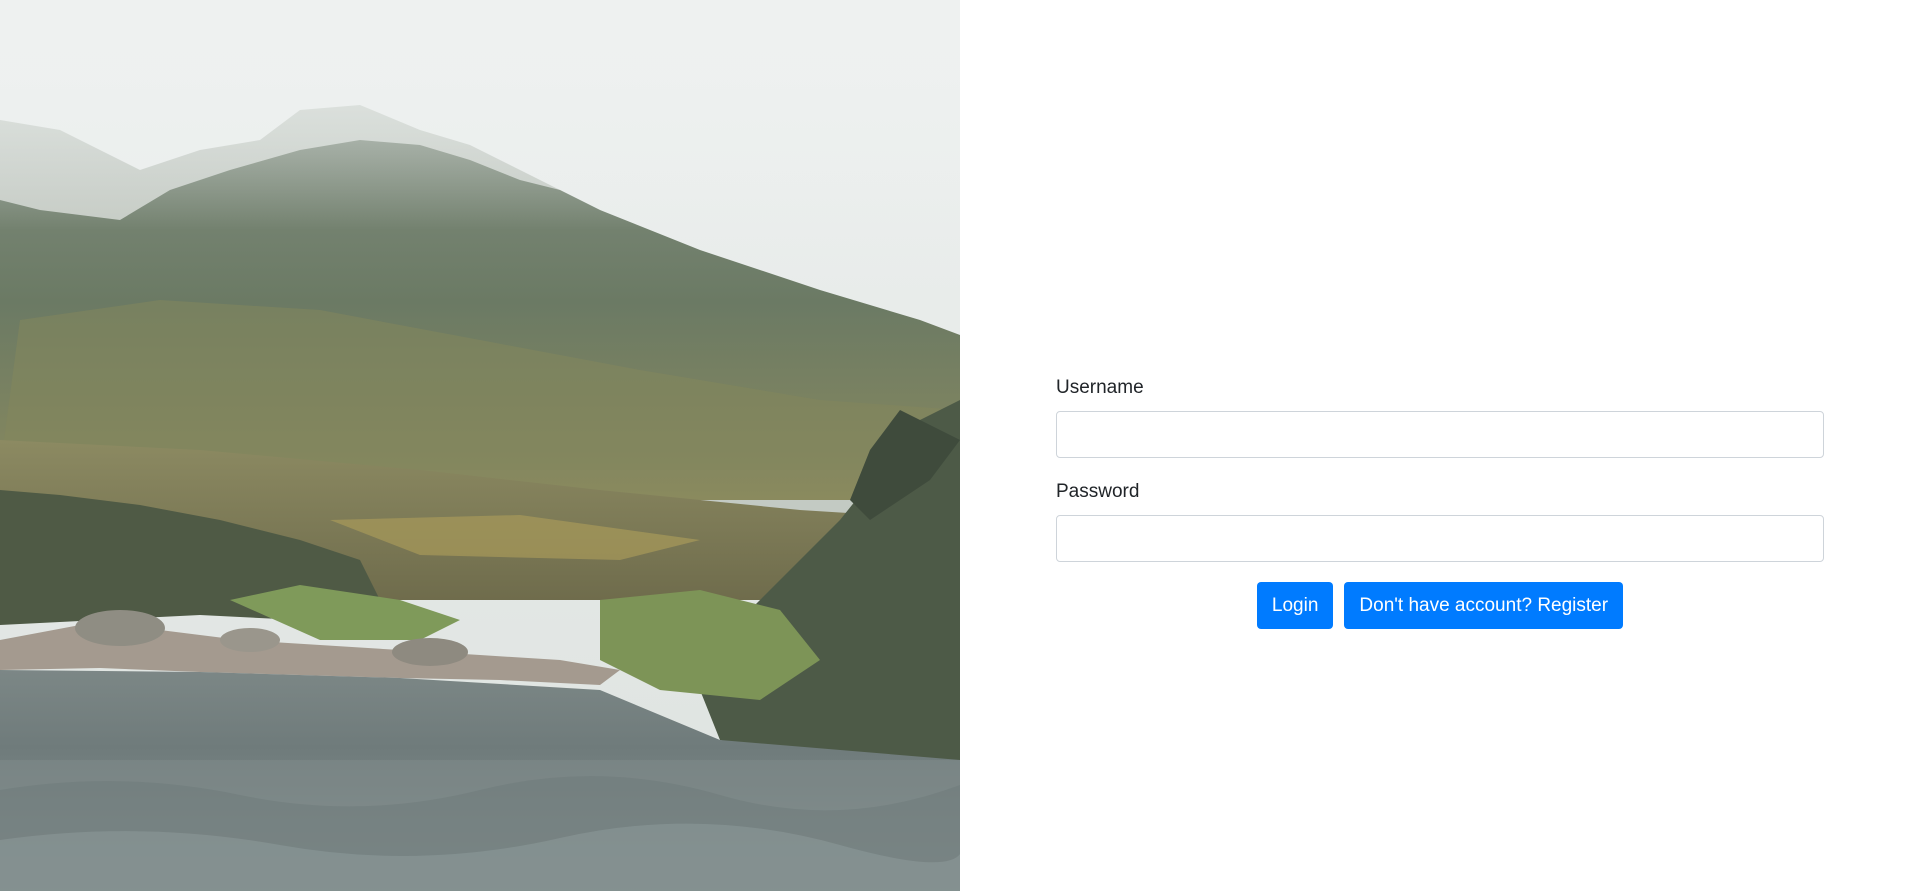  Describe the element at coordinates (1295, 605) in the screenshot. I see `login-button: Login` at that location.